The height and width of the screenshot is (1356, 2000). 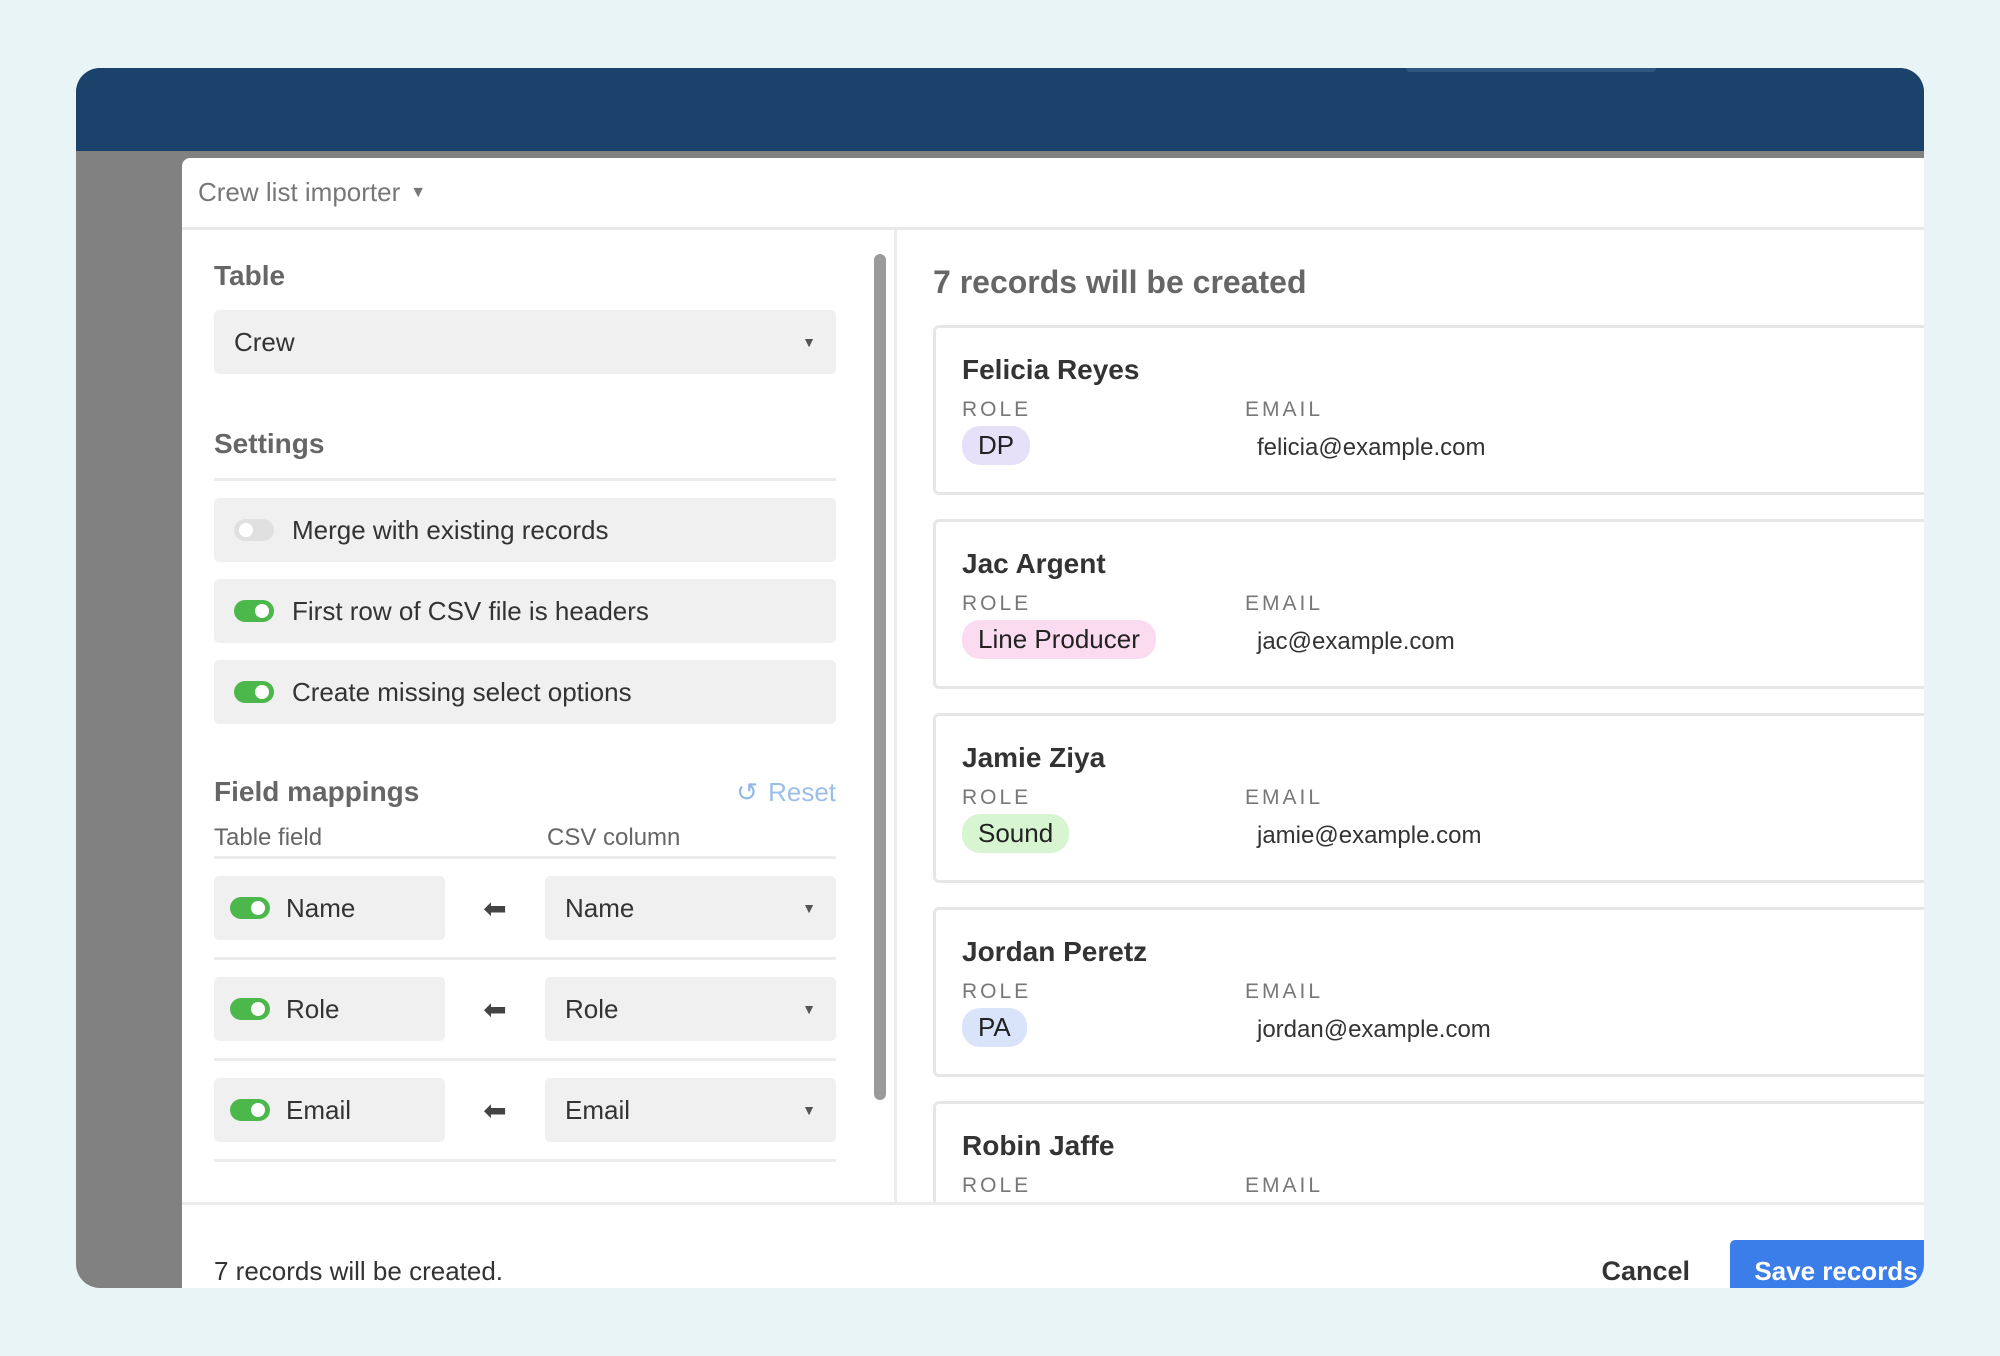 I want to click on left-scrollbar, so click(x=880, y=677).